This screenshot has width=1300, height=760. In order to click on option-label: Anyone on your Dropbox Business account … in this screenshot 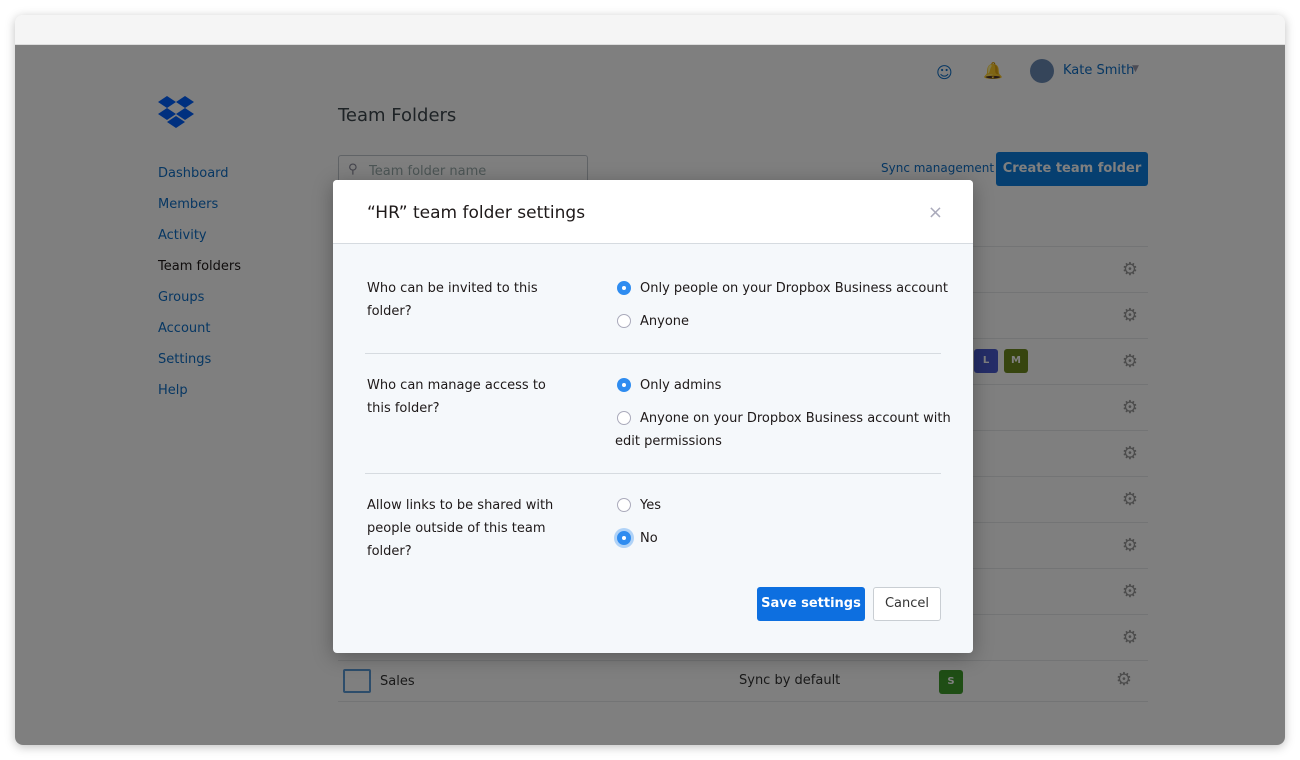, I will do `click(783, 430)`.